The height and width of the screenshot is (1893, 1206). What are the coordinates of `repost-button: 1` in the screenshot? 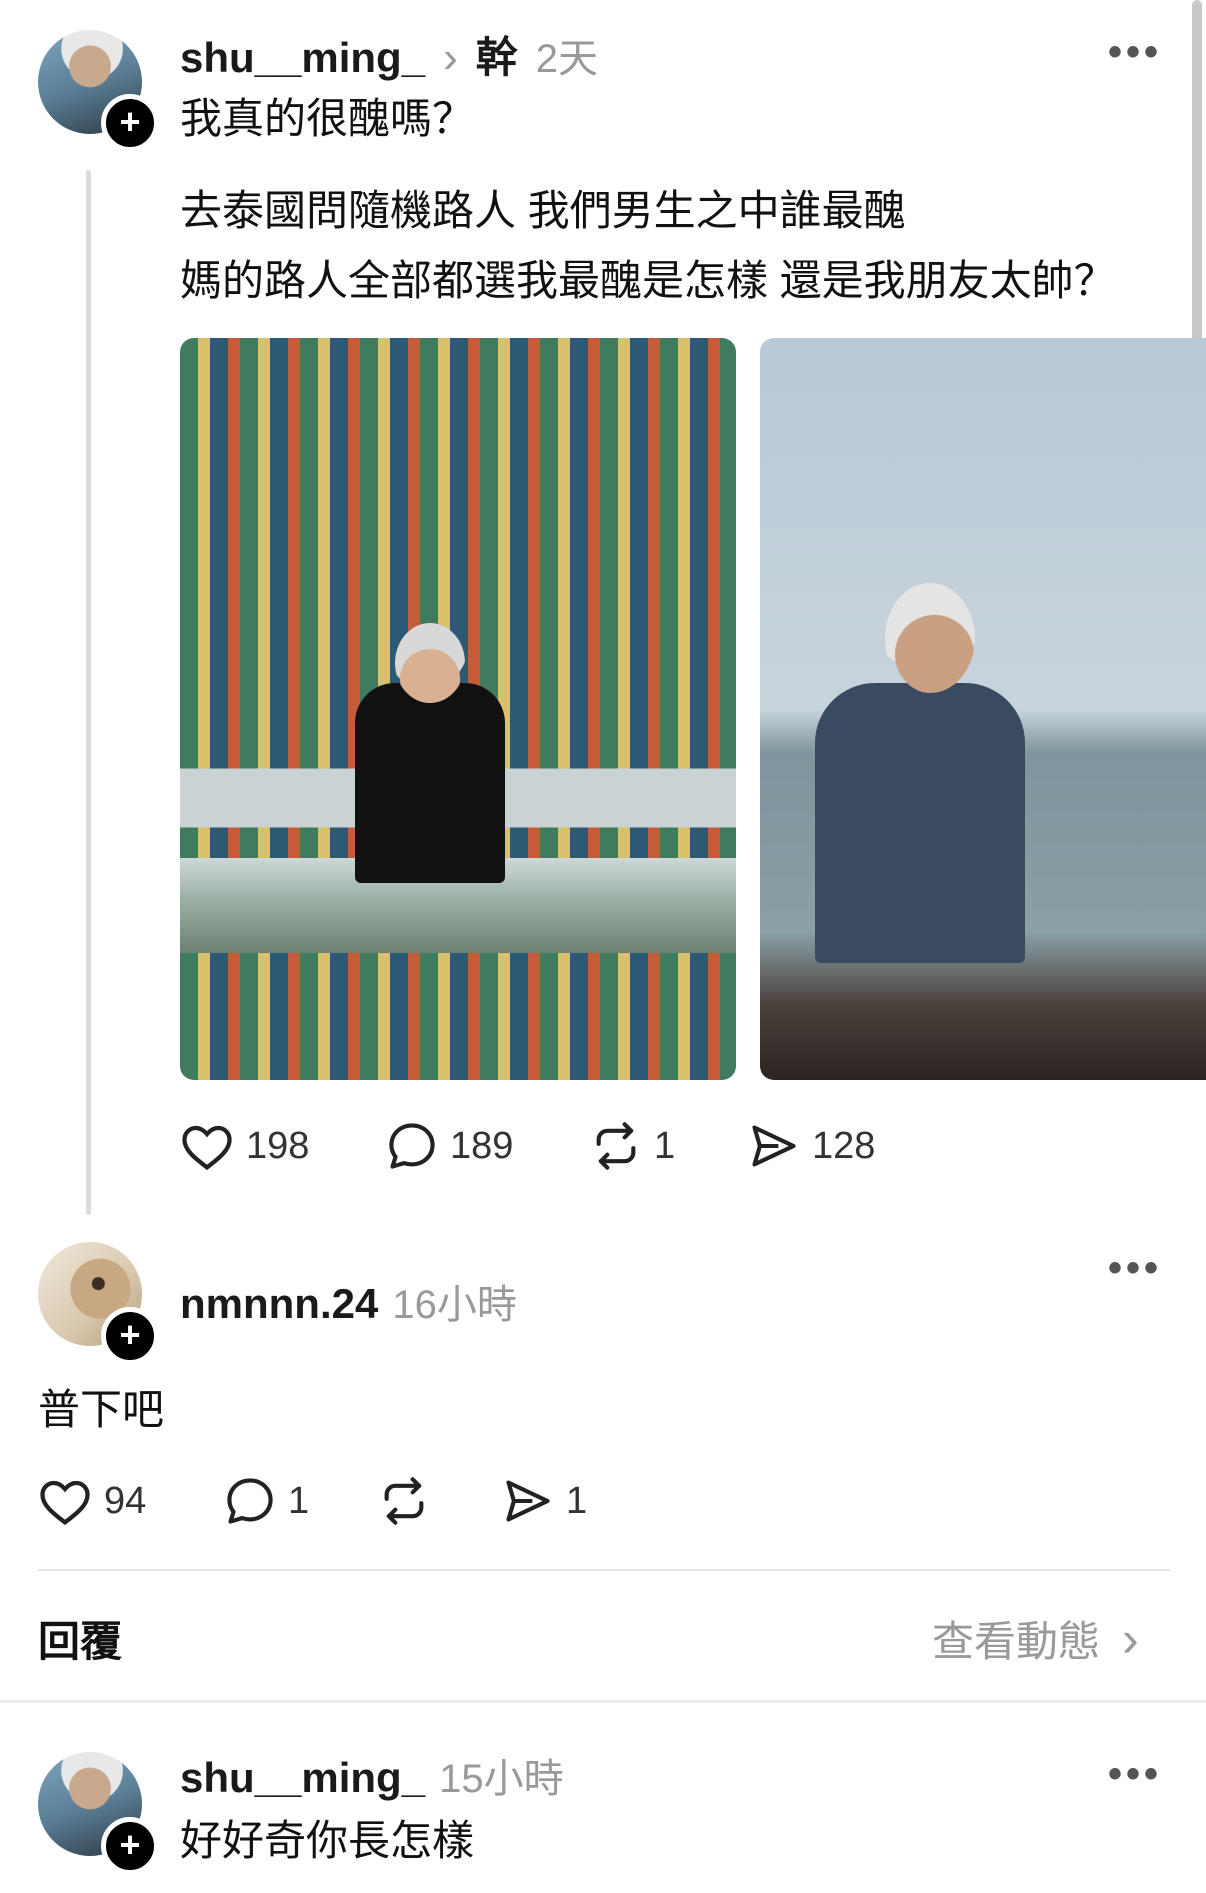 It's located at (669, 1146).